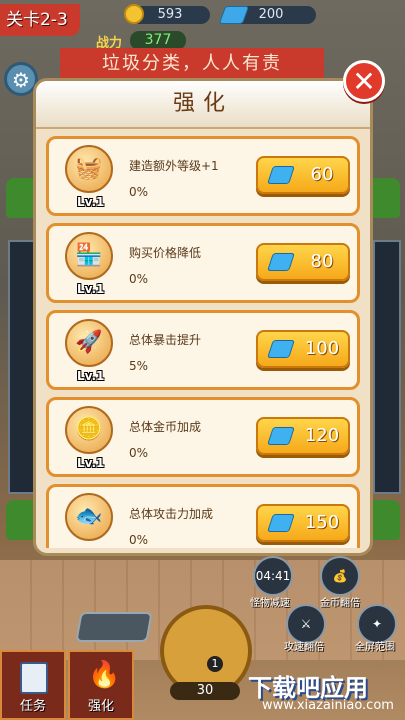 The height and width of the screenshot is (720, 405). What do you see at coordinates (89, 343) in the screenshot?
I see `rocket-crit-icon: 🚀` at bounding box center [89, 343].